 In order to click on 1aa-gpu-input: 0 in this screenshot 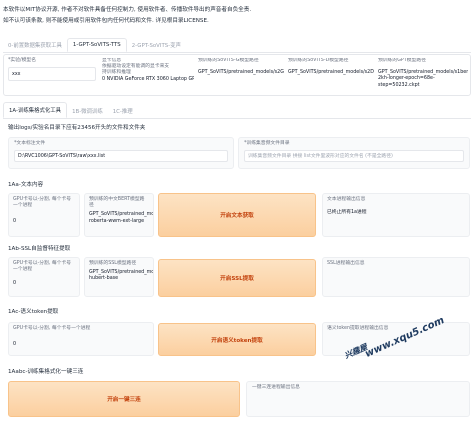, I will do `click(44, 222)`.